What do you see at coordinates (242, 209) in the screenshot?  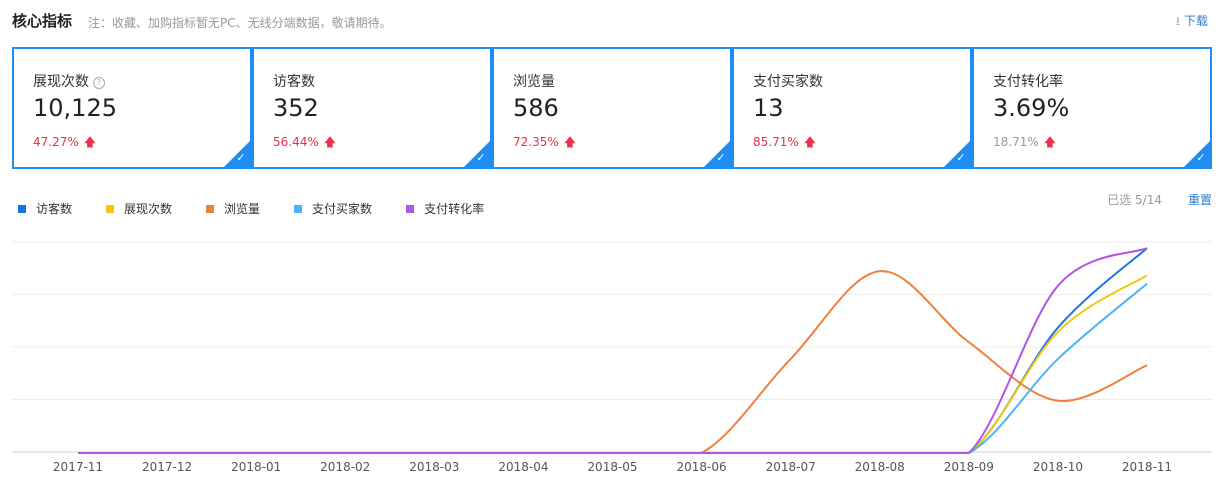 I see `legend-label: 浏览量` at bounding box center [242, 209].